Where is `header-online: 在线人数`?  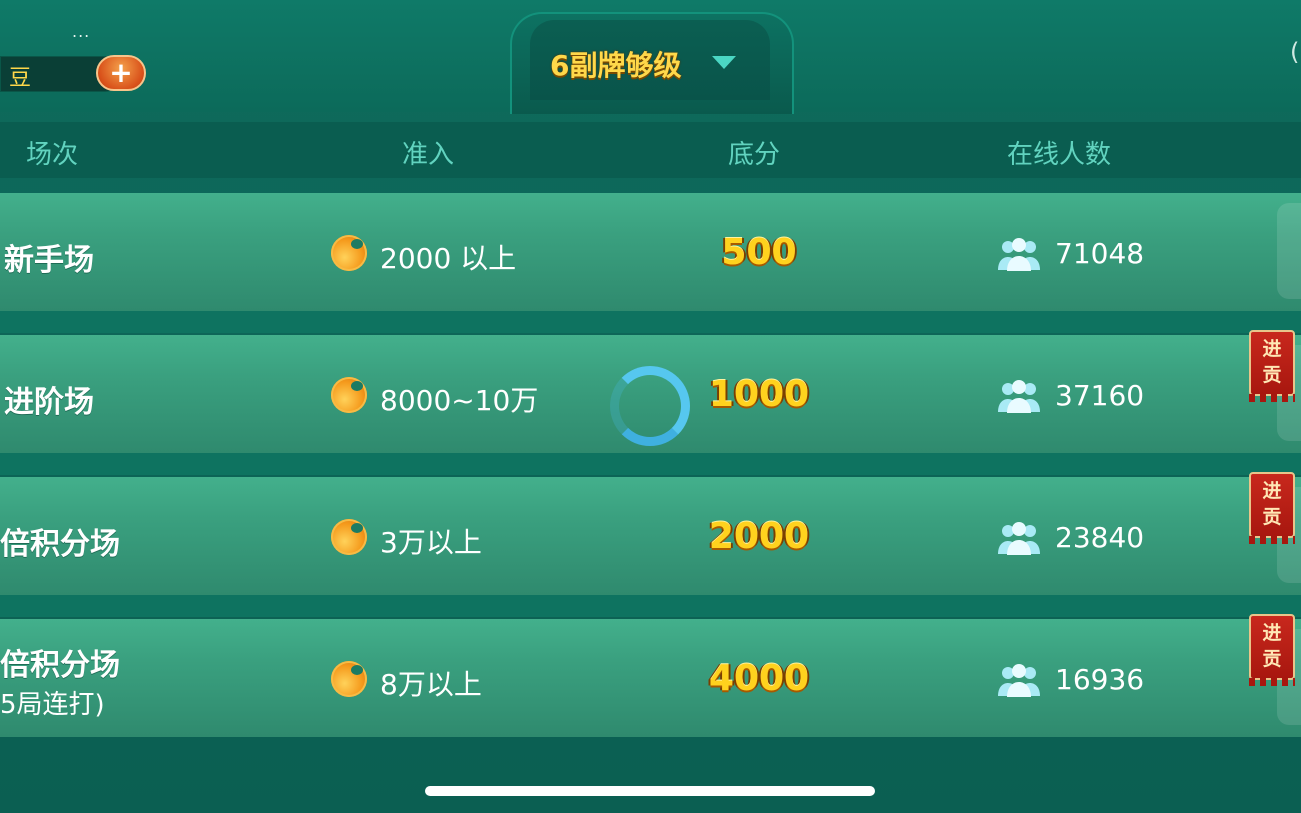 header-online: 在线人数 is located at coordinates (1059, 155).